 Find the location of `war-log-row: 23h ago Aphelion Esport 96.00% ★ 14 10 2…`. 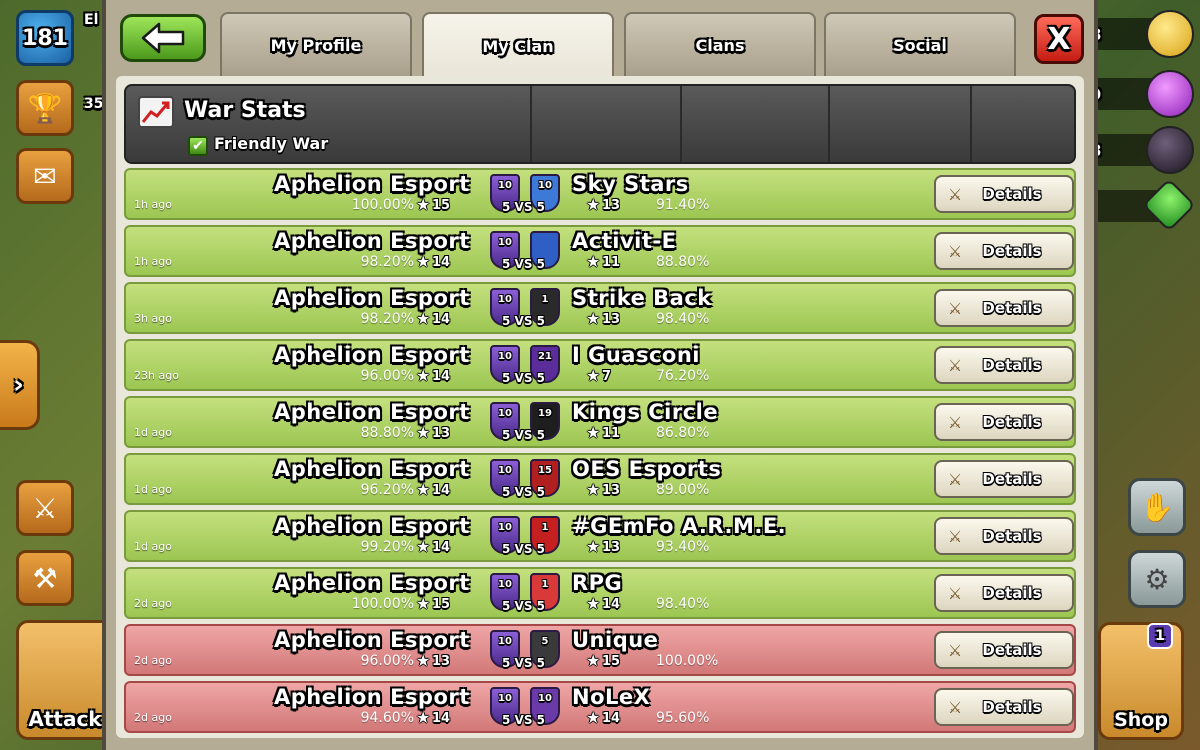

war-log-row: 23h ago Aphelion Esport 96.00% ★ 14 10 2… is located at coordinates (600, 365).